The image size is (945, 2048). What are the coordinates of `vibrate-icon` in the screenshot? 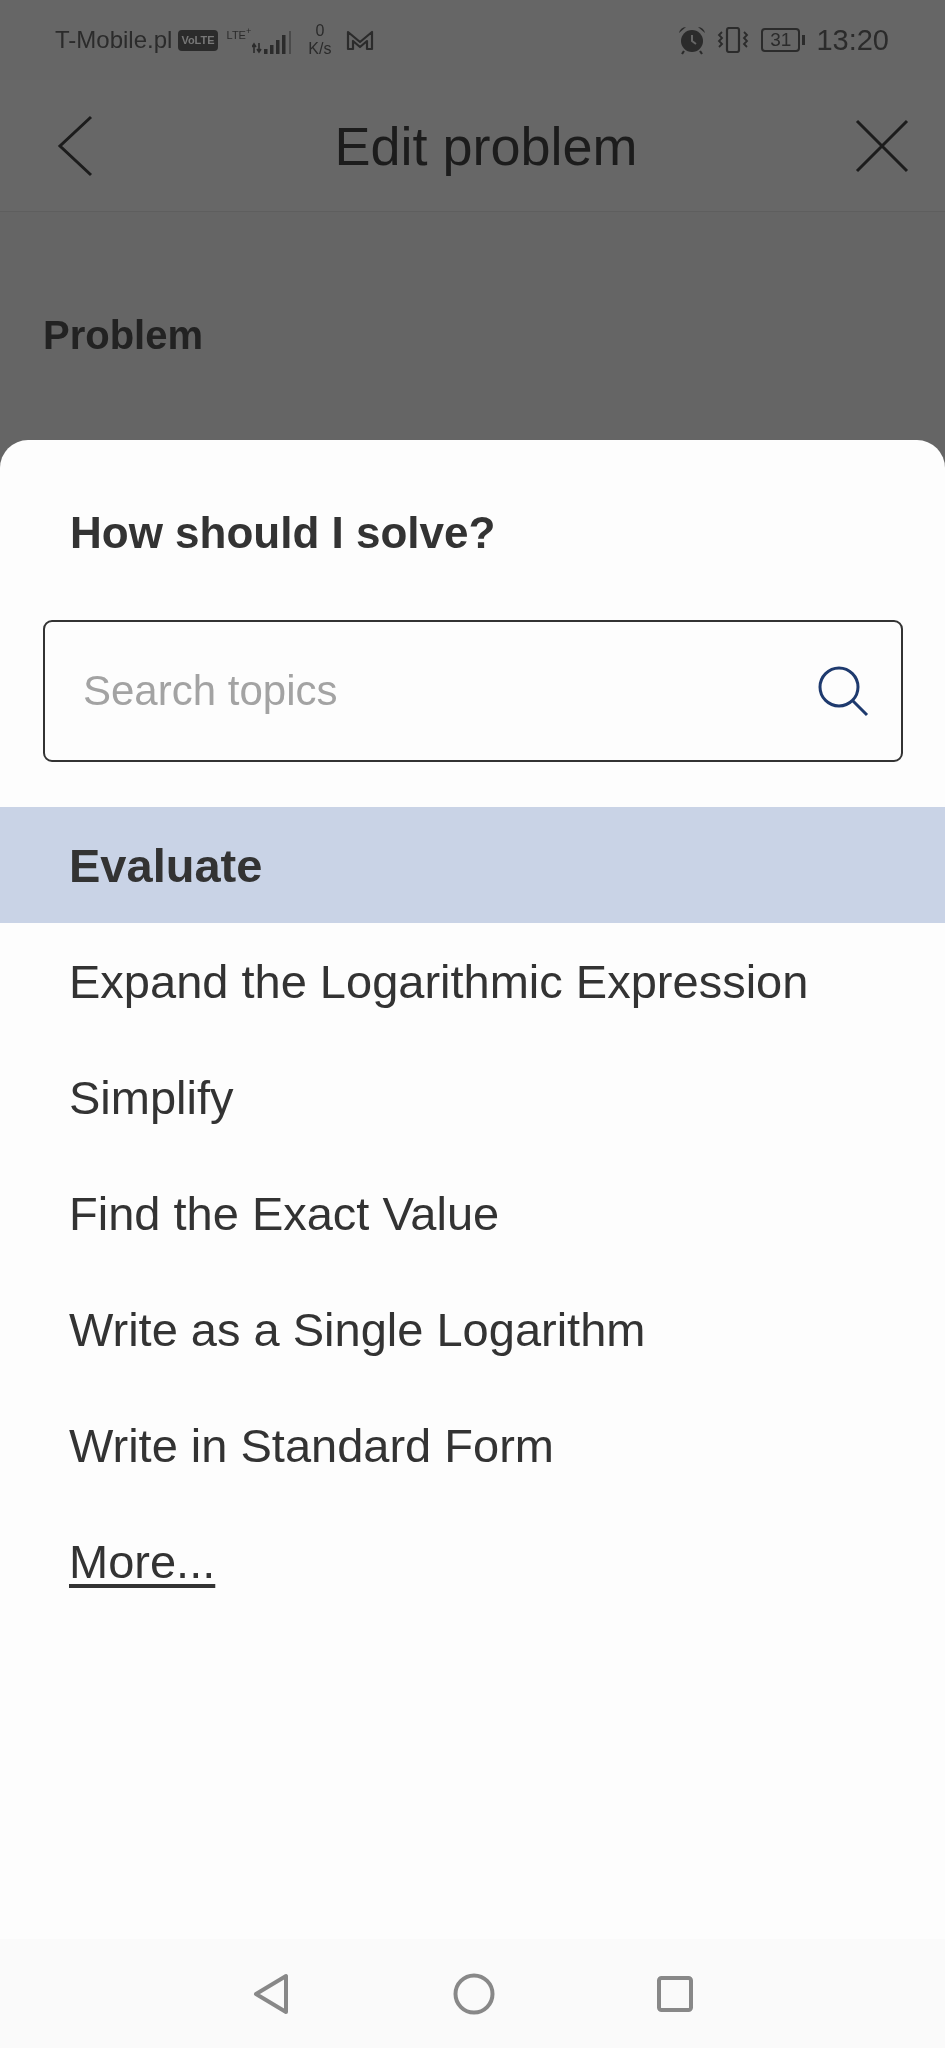 It's located at (733, 40).